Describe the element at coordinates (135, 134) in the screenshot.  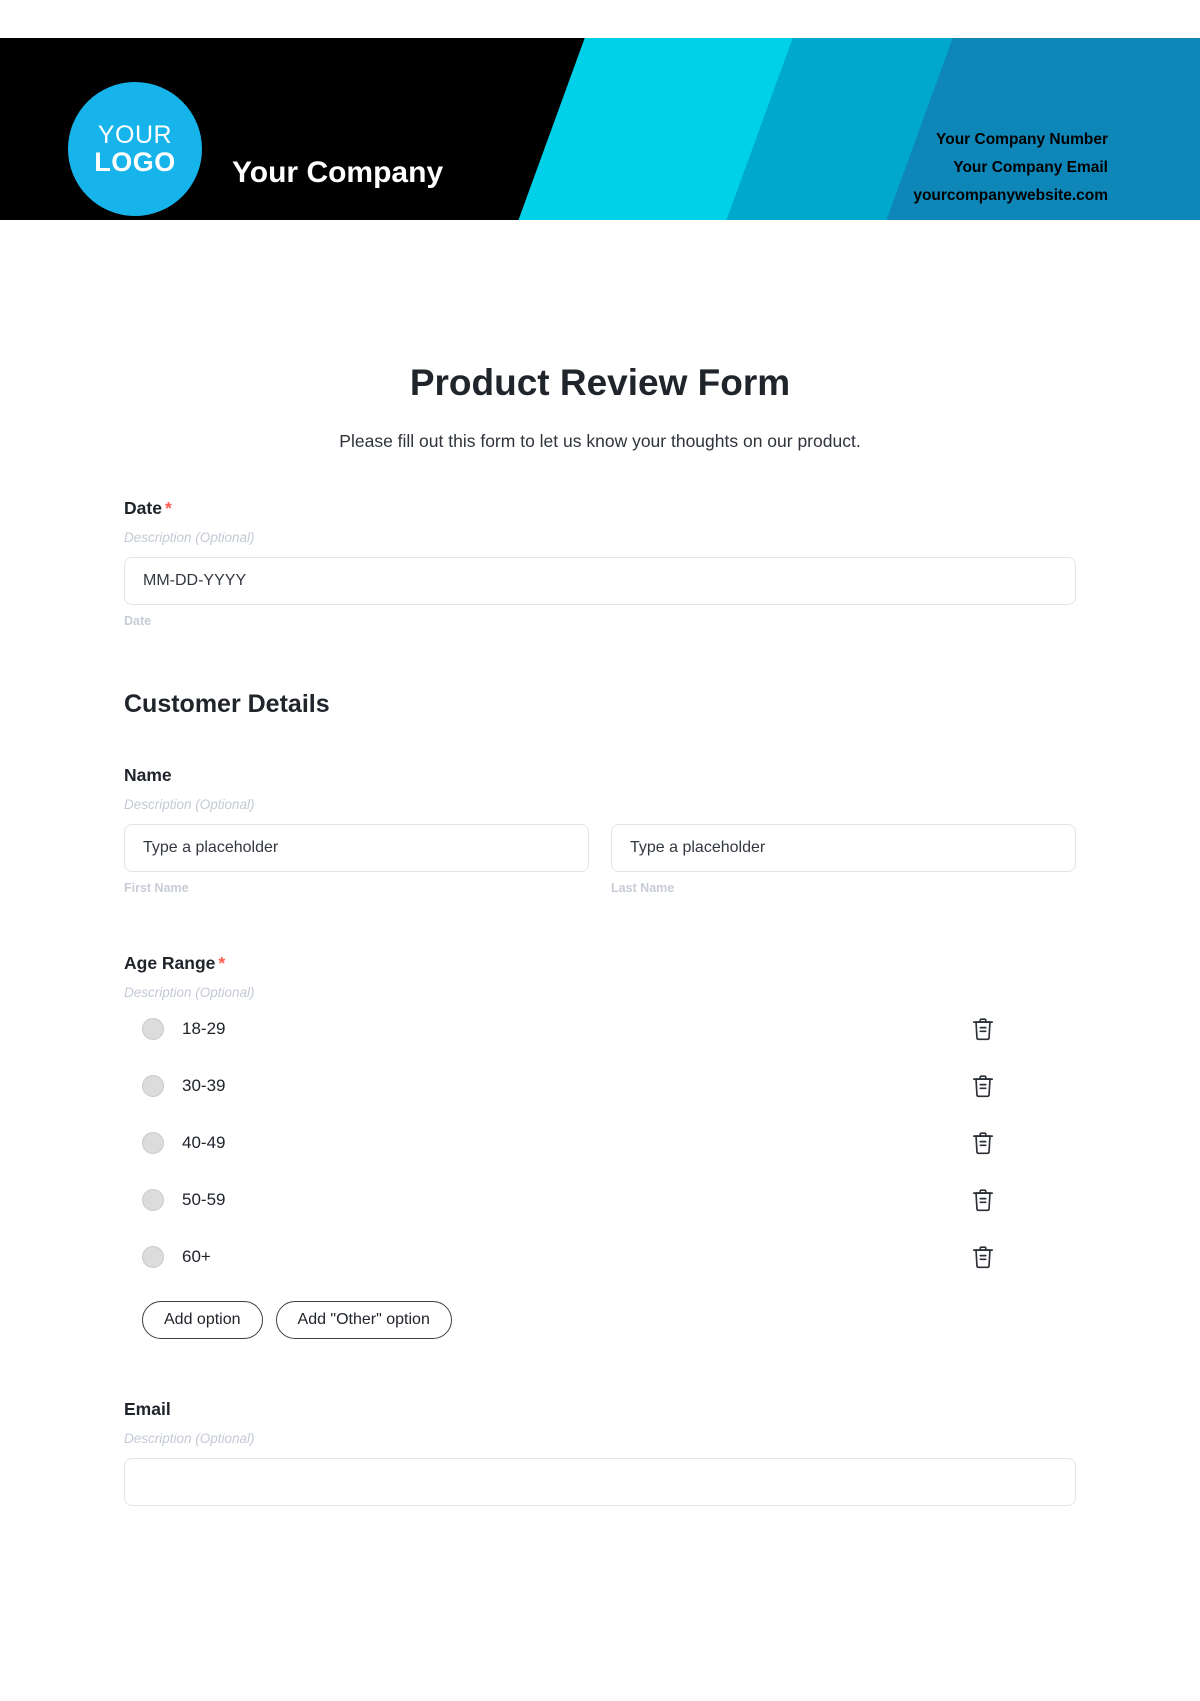
I see `logo-line-1: YOUR` at that location.